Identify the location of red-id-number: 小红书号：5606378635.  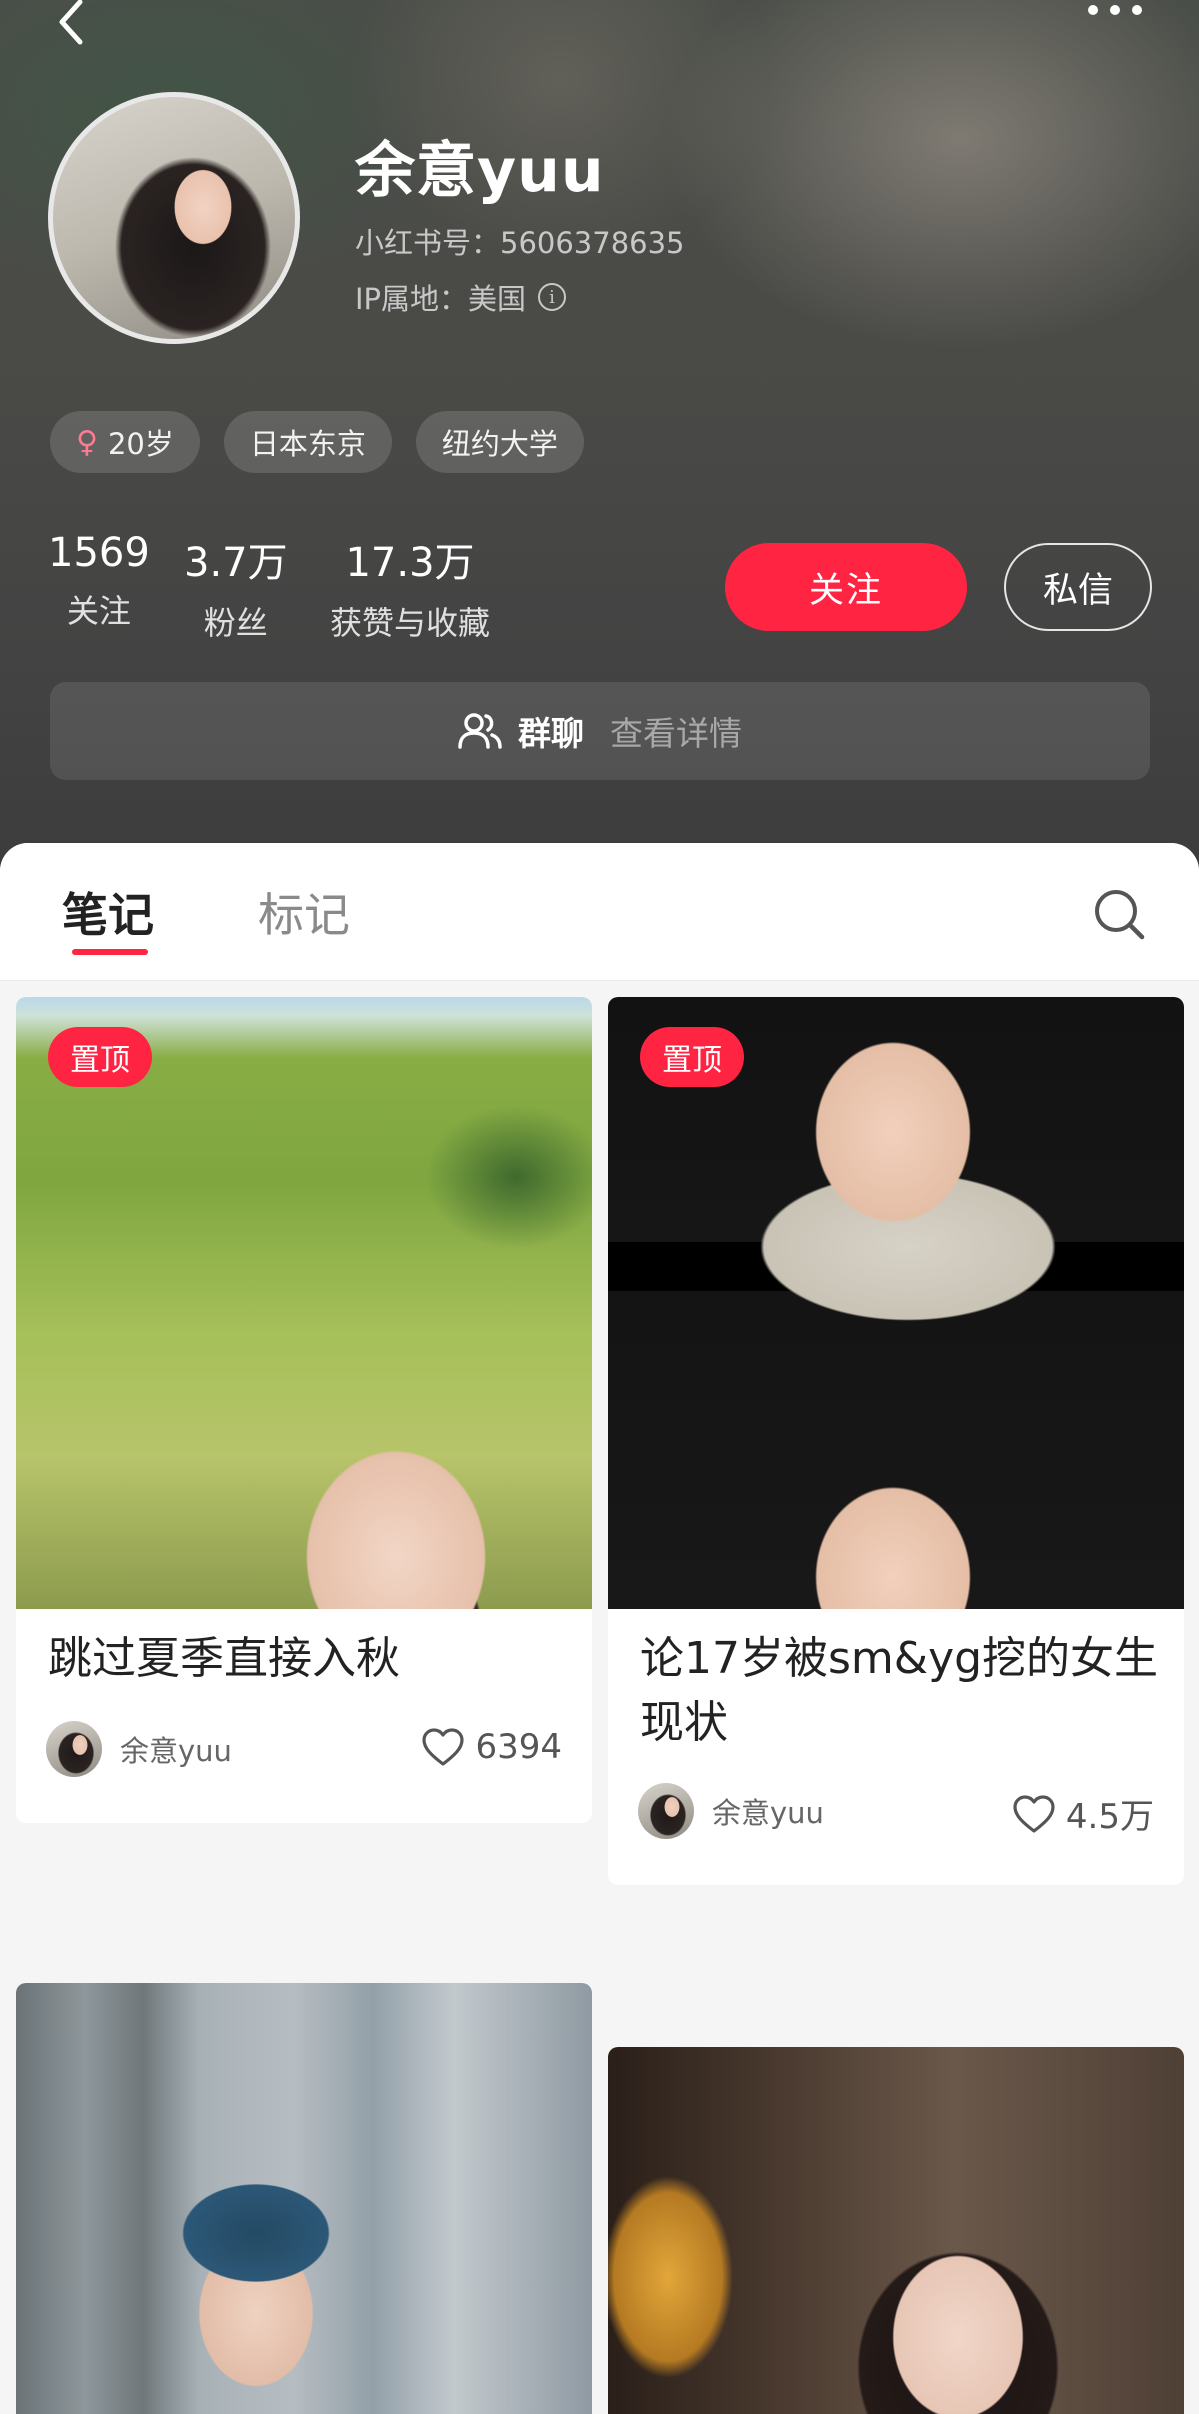
(520, 243).